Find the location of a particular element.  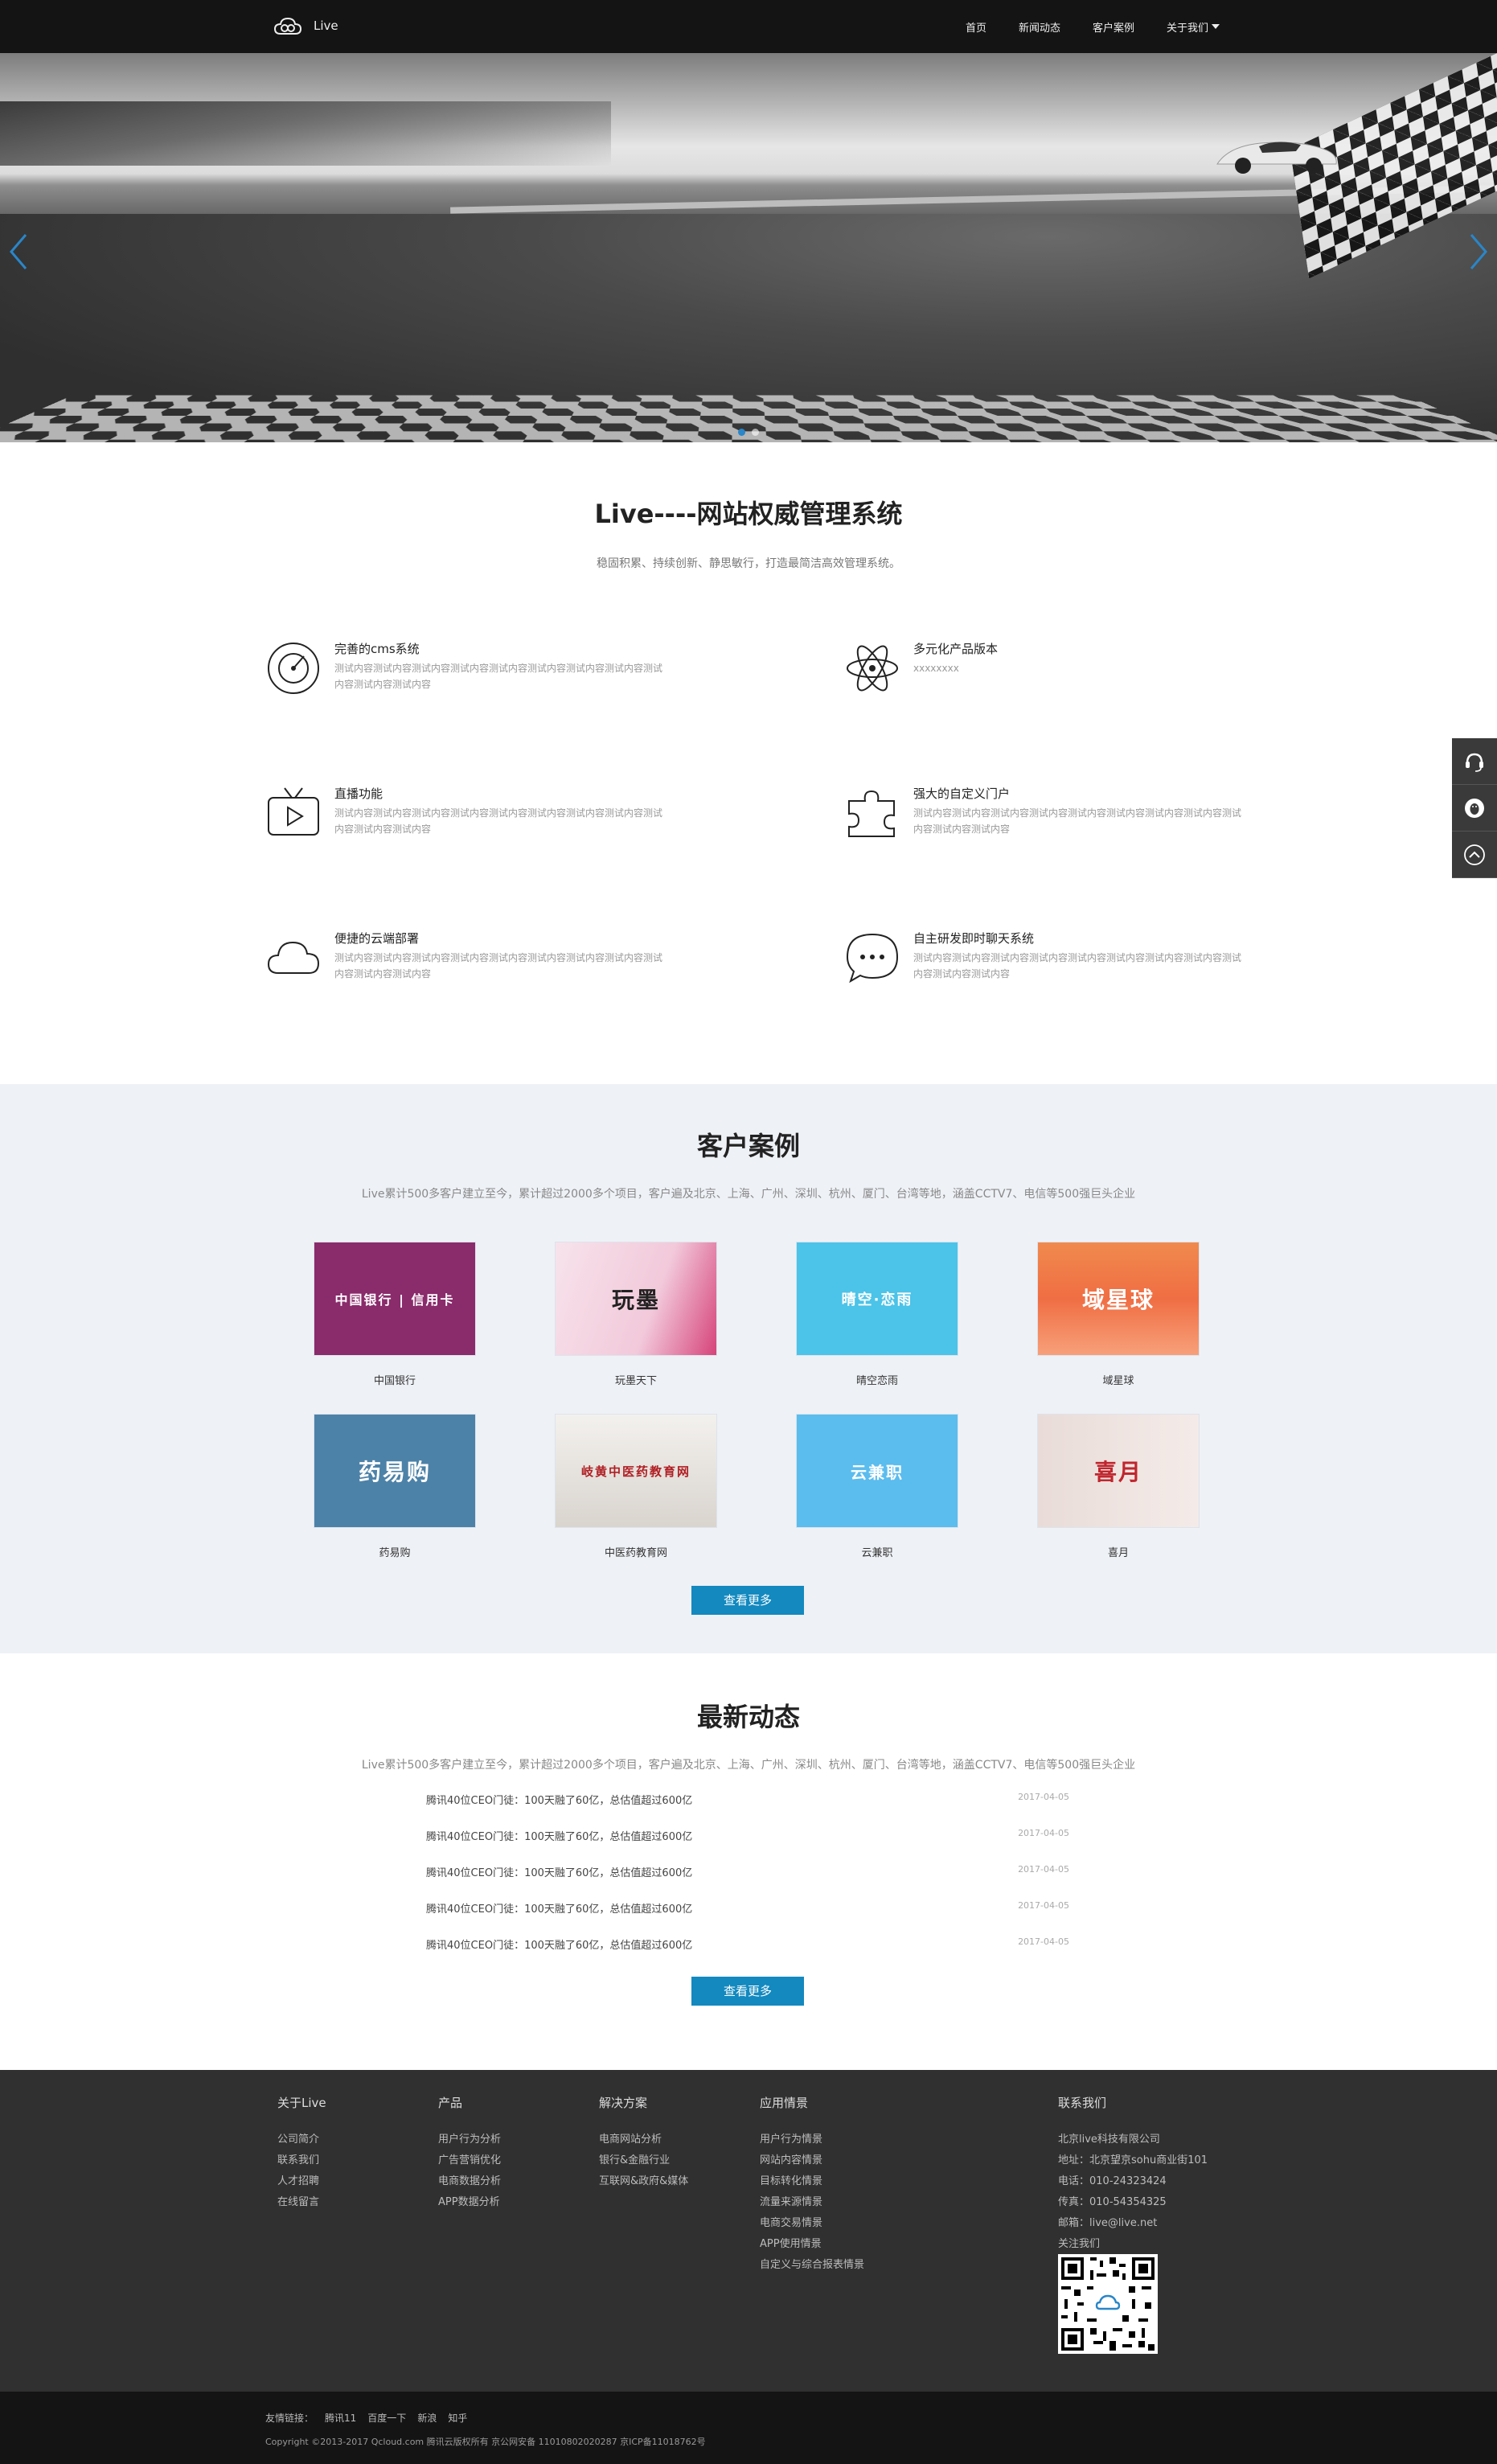

case-card: 中国银行 | 信用卡 中国银行 is located at coordinates (395, 1314).